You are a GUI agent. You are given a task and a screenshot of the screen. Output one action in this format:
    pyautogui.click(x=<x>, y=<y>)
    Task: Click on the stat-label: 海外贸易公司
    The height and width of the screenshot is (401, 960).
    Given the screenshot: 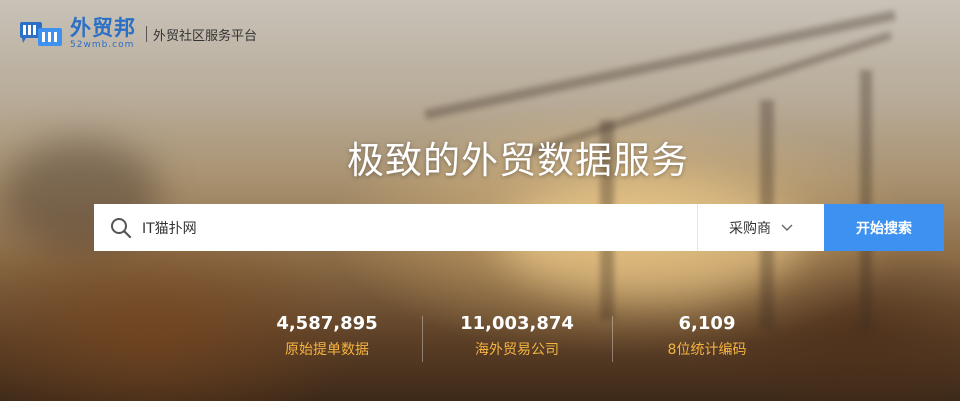 What is the action you would take?
    pyautogui.click(x=517, y=350)
    